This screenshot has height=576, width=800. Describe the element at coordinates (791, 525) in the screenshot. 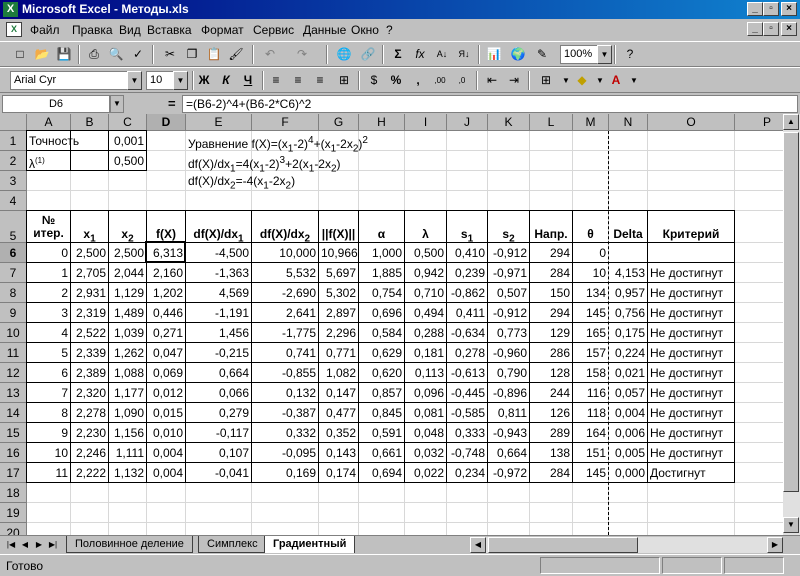

I see `scroll-down-icon: ▼` at that location.